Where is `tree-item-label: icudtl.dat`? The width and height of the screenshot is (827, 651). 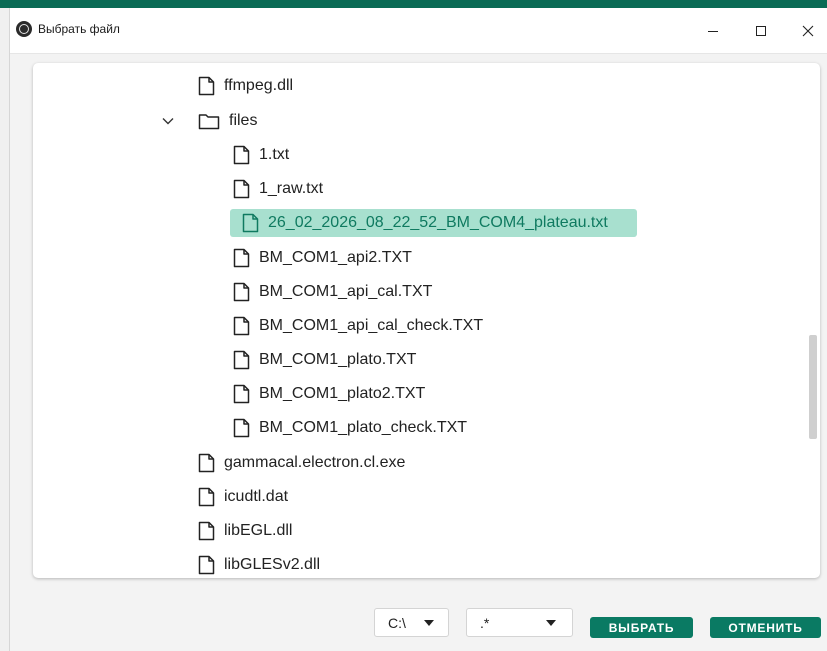
tree-item-label: icudtl.dat is located at coordinates (256, 496).